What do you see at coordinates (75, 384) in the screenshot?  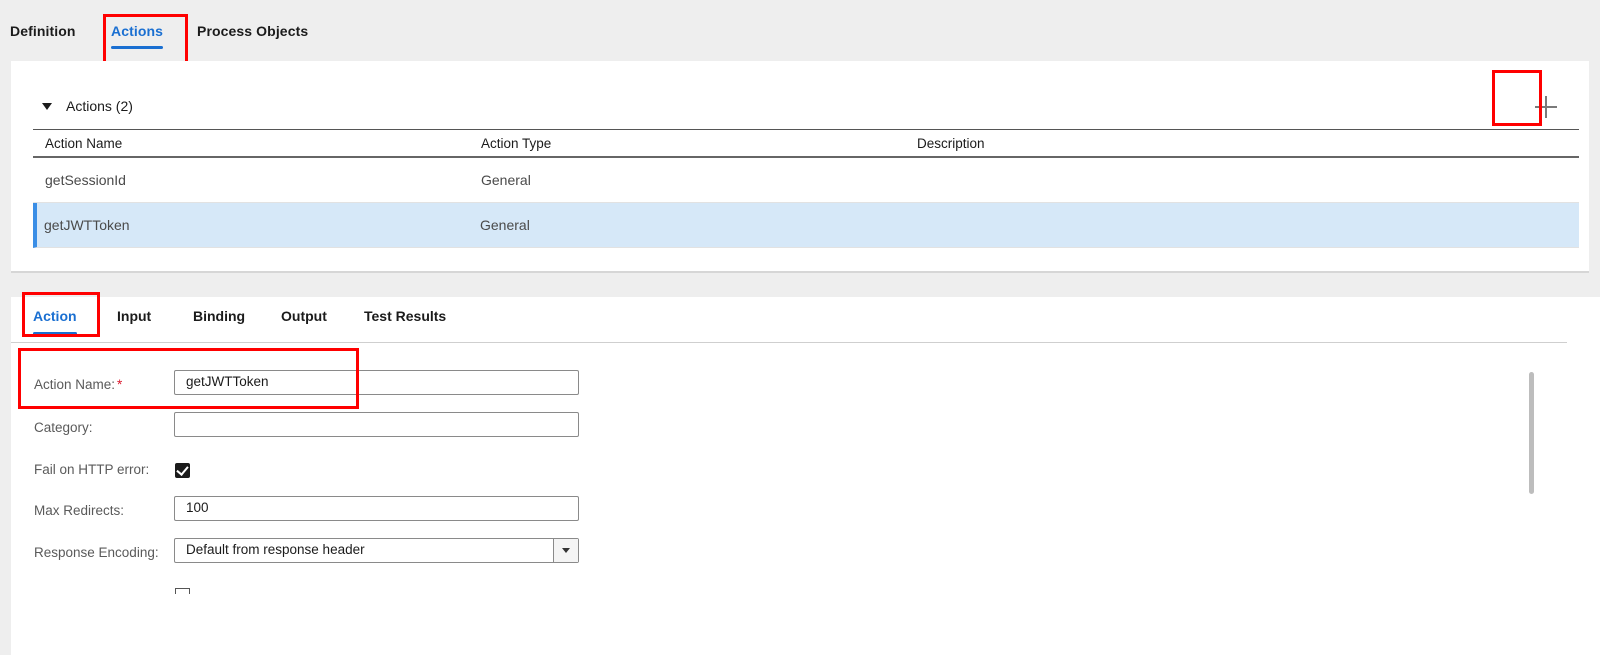 I see `action-name-label-text: Action Name:` at bounding box center [75, 384].